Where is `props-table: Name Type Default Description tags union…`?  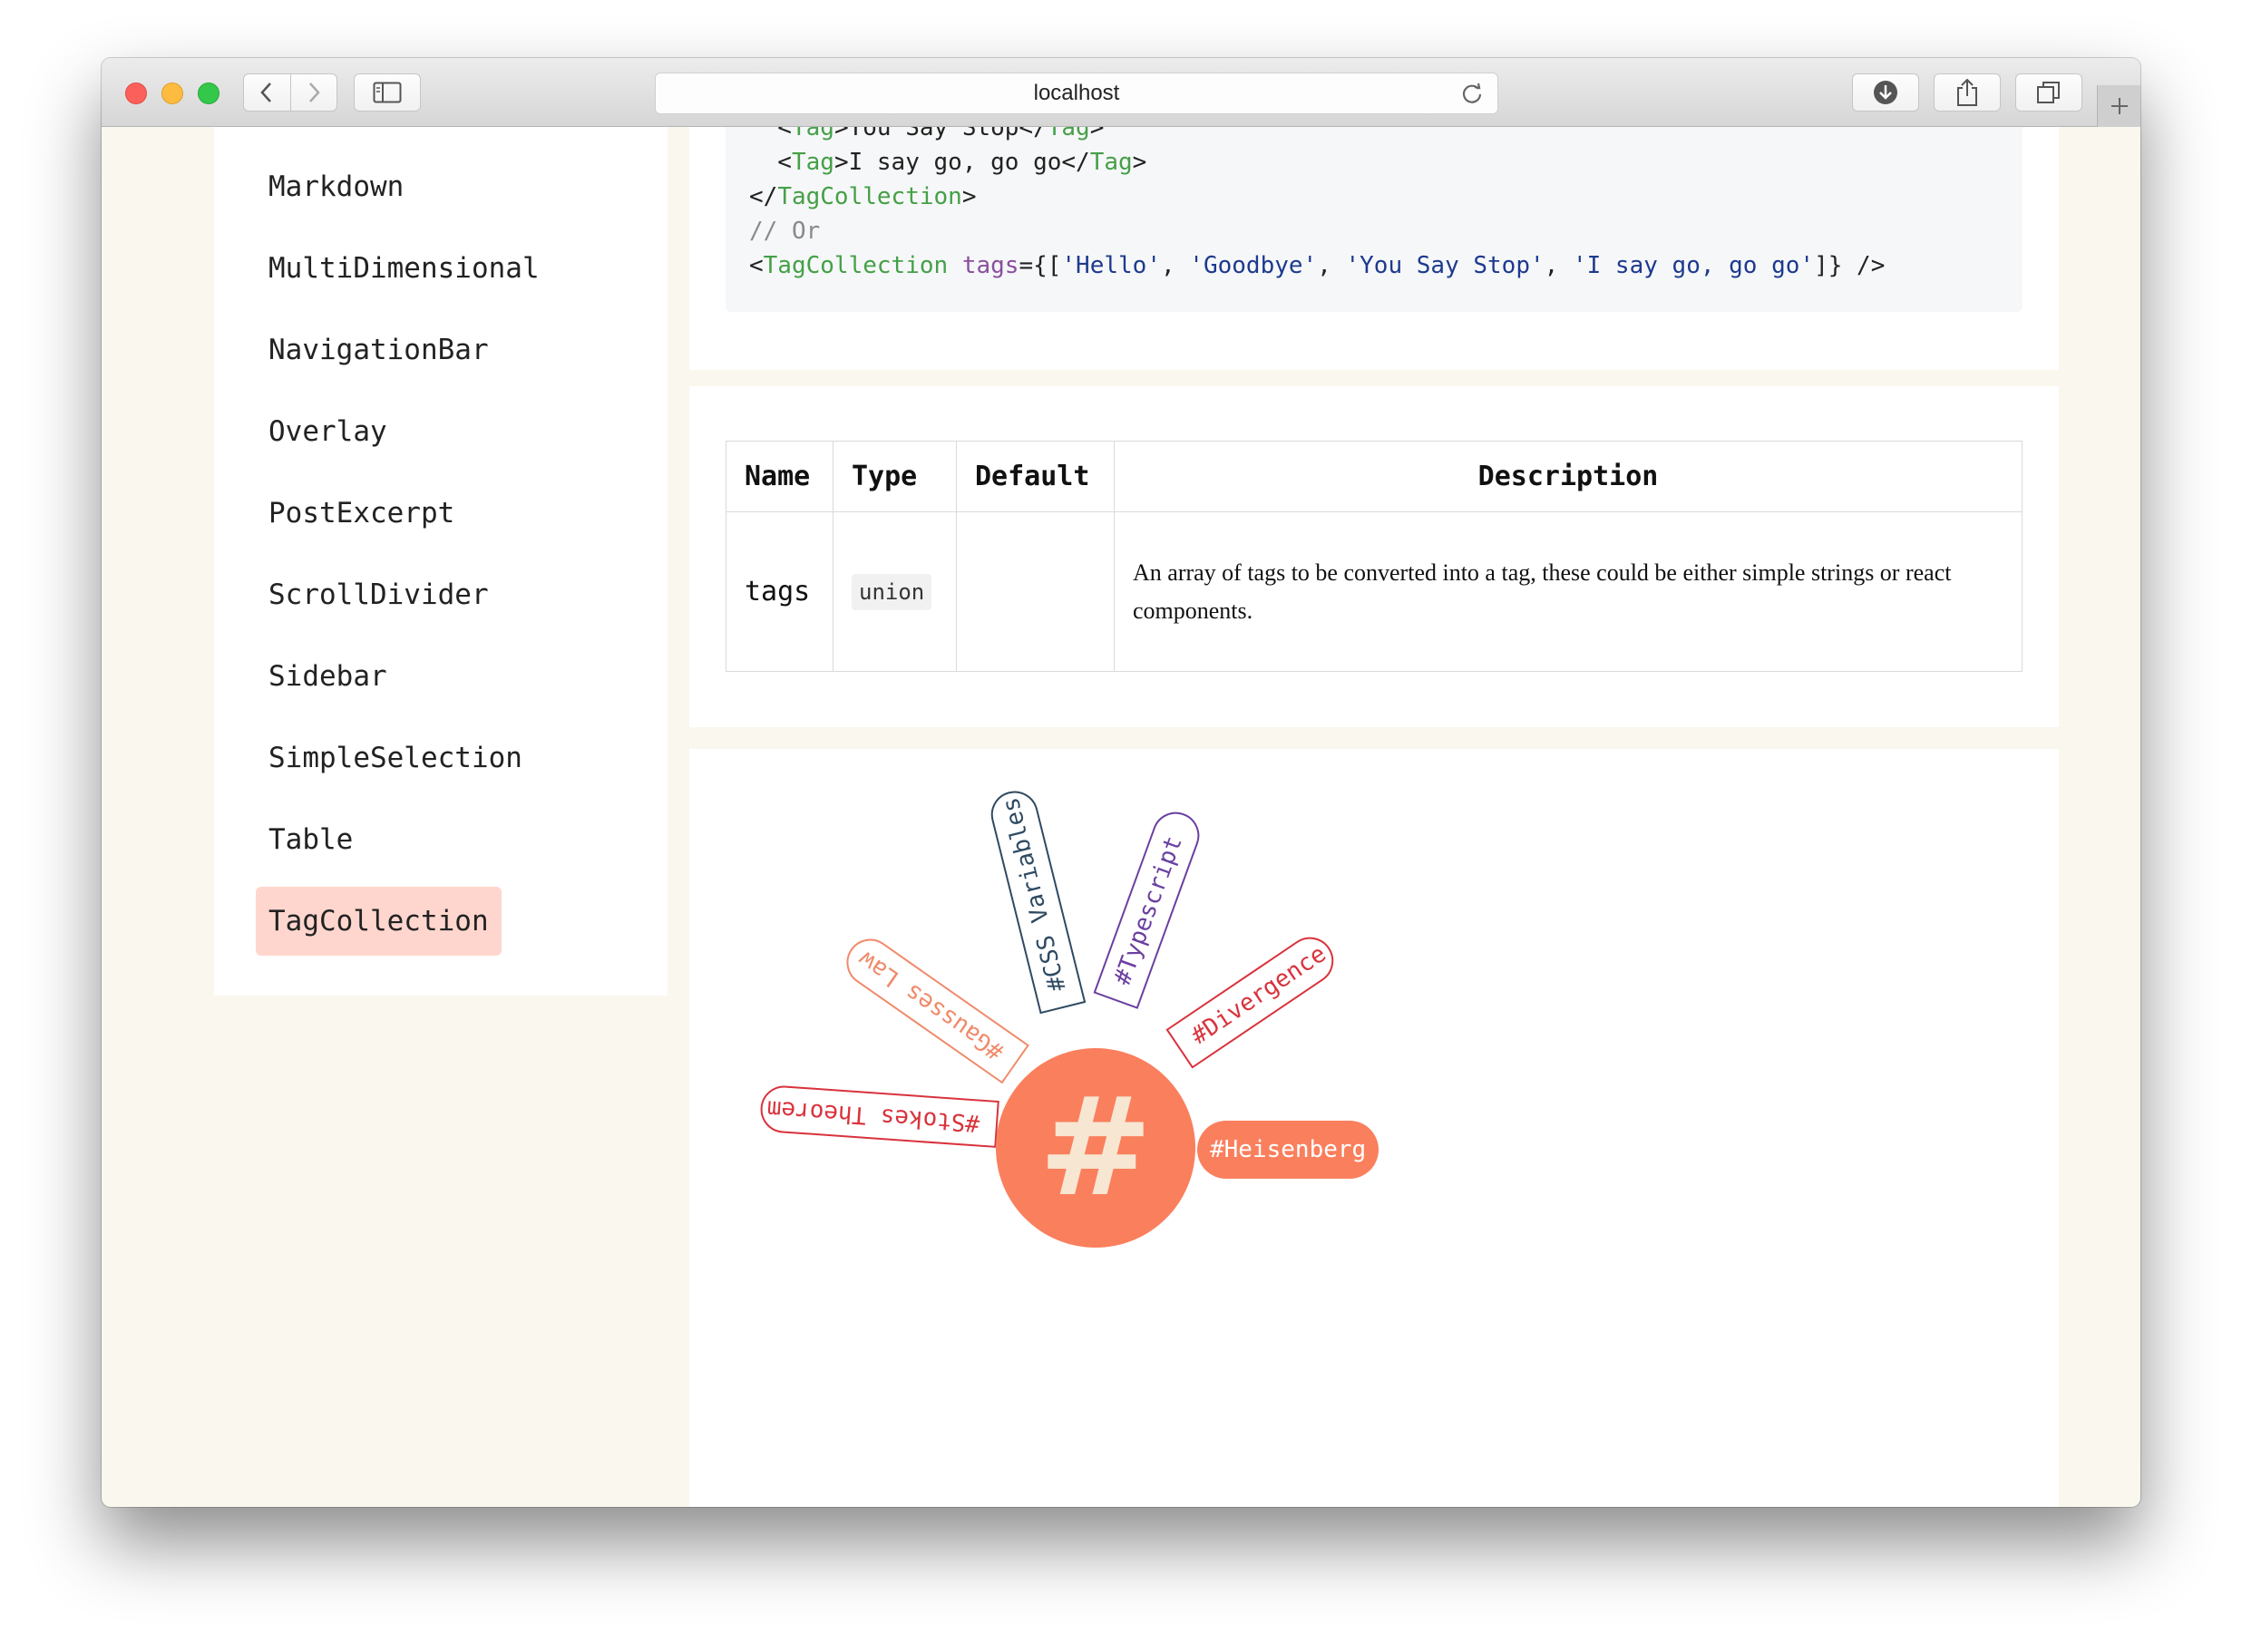
props-table: Name Type Default Description tags union… is located at coordinates (1374, 557).